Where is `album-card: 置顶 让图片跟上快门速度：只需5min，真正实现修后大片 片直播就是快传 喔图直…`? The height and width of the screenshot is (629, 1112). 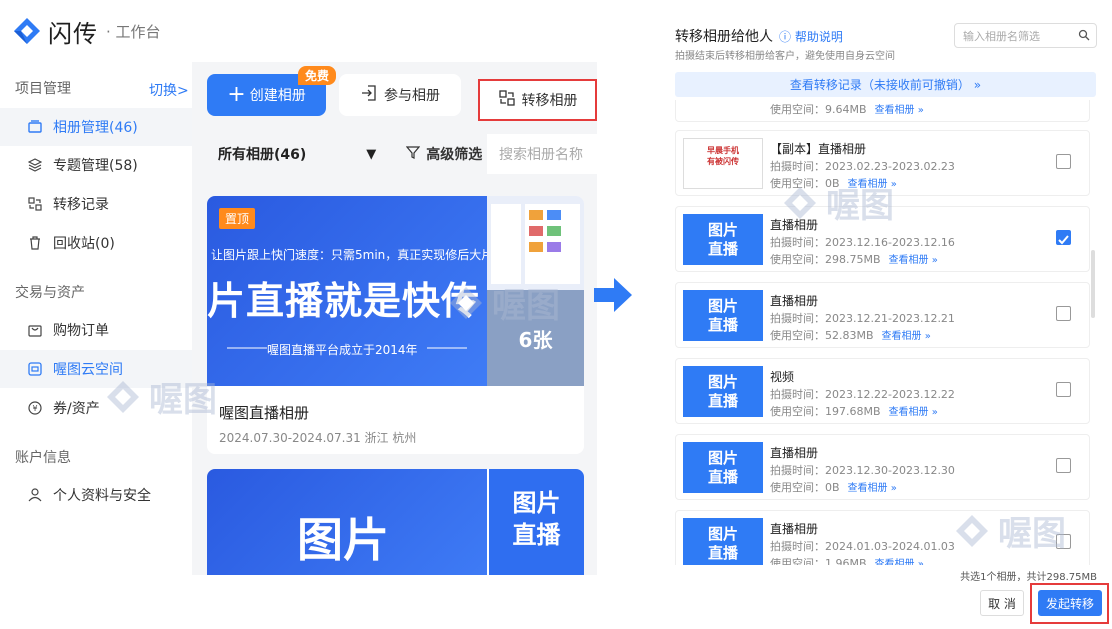 album-card: 置顶 让图片跟上快门速度：只需5min，真正实现修后大片 片直播就是快传 喔图直… is located at coordinates (395, 325).